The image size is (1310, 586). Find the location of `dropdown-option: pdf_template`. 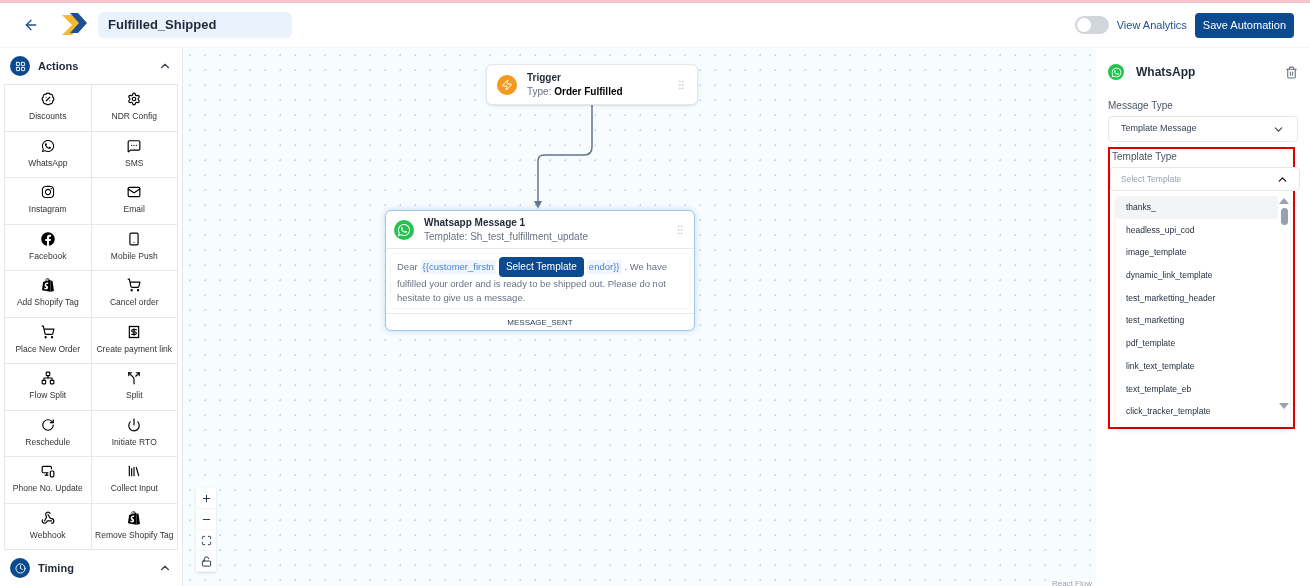

dropdown-option: pdf_template is located at coordinates (1197, 343).